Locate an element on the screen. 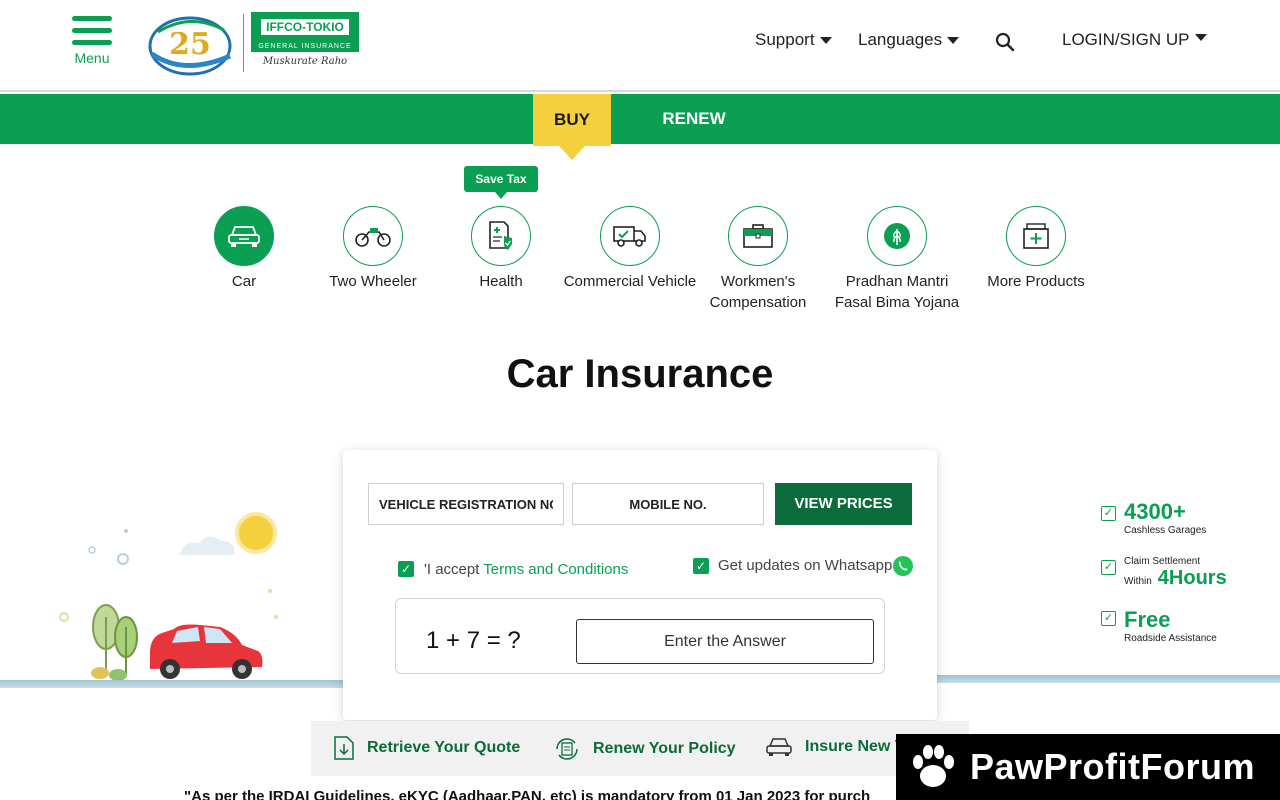  menu-label: Menu is located at coordinates (92, 58).